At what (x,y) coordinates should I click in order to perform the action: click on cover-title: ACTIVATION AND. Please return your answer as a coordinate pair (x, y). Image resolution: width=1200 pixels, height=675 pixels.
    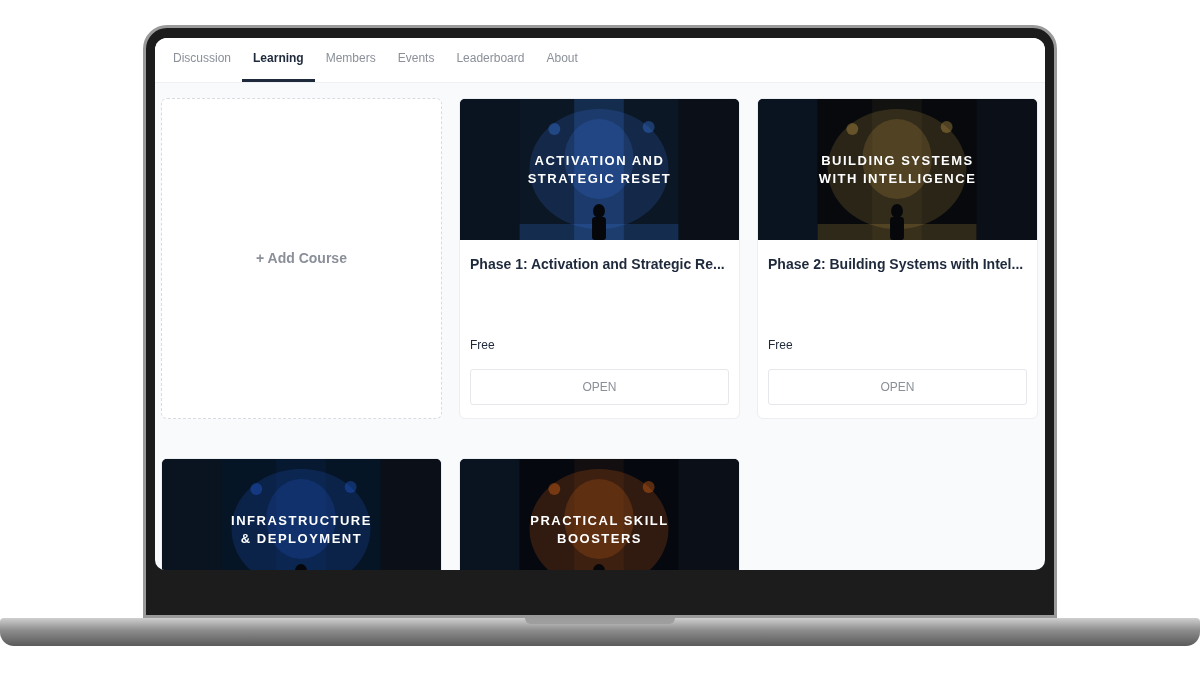
    Looking at the image, I should click on (599, 160).